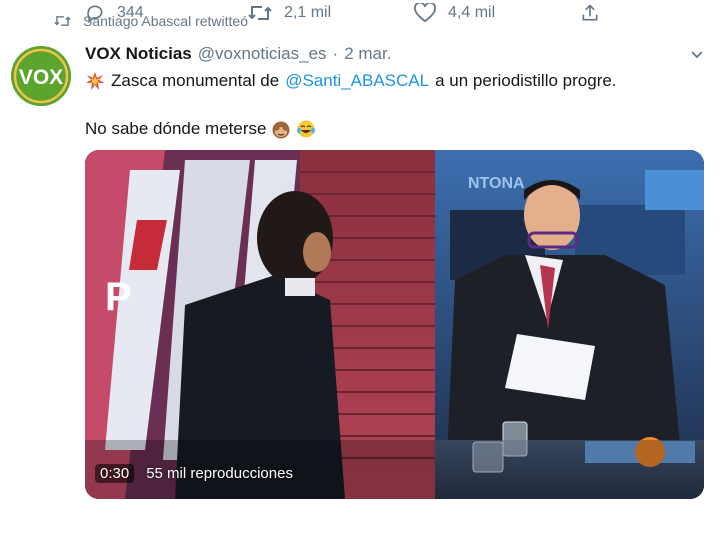 The width and height of the screenshot is (720, 549). I want to click on retweet-header: Santiago Abascal retwitteó, so click(151, 21).